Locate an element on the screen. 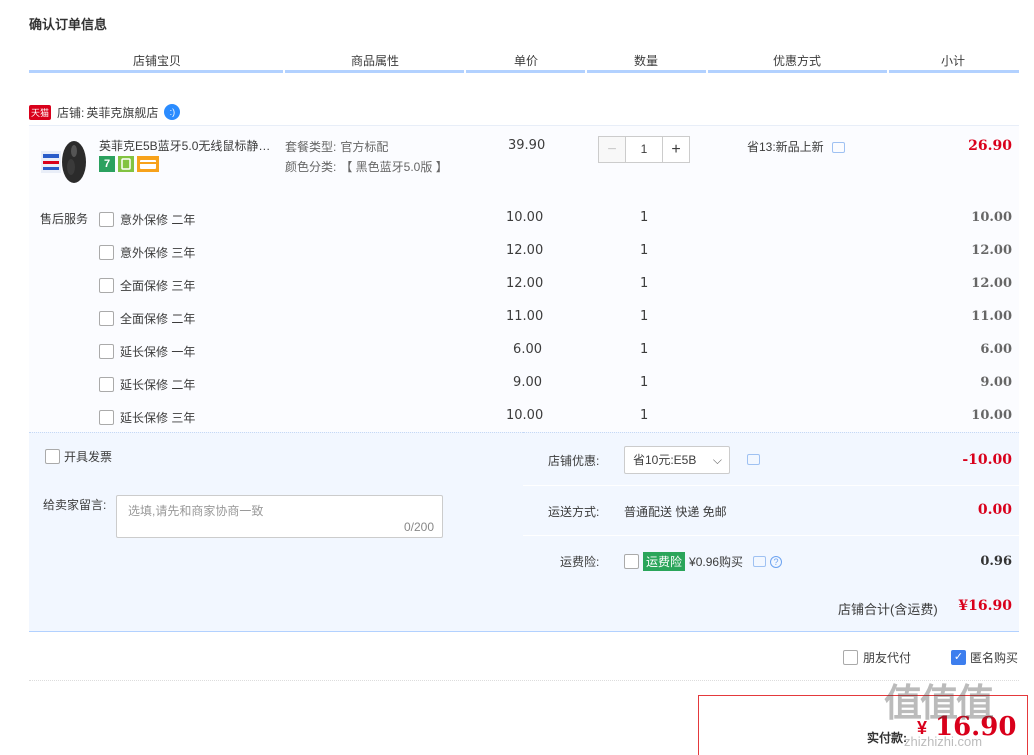  unit-price: 39.90 is located at coordinates (527, 145).